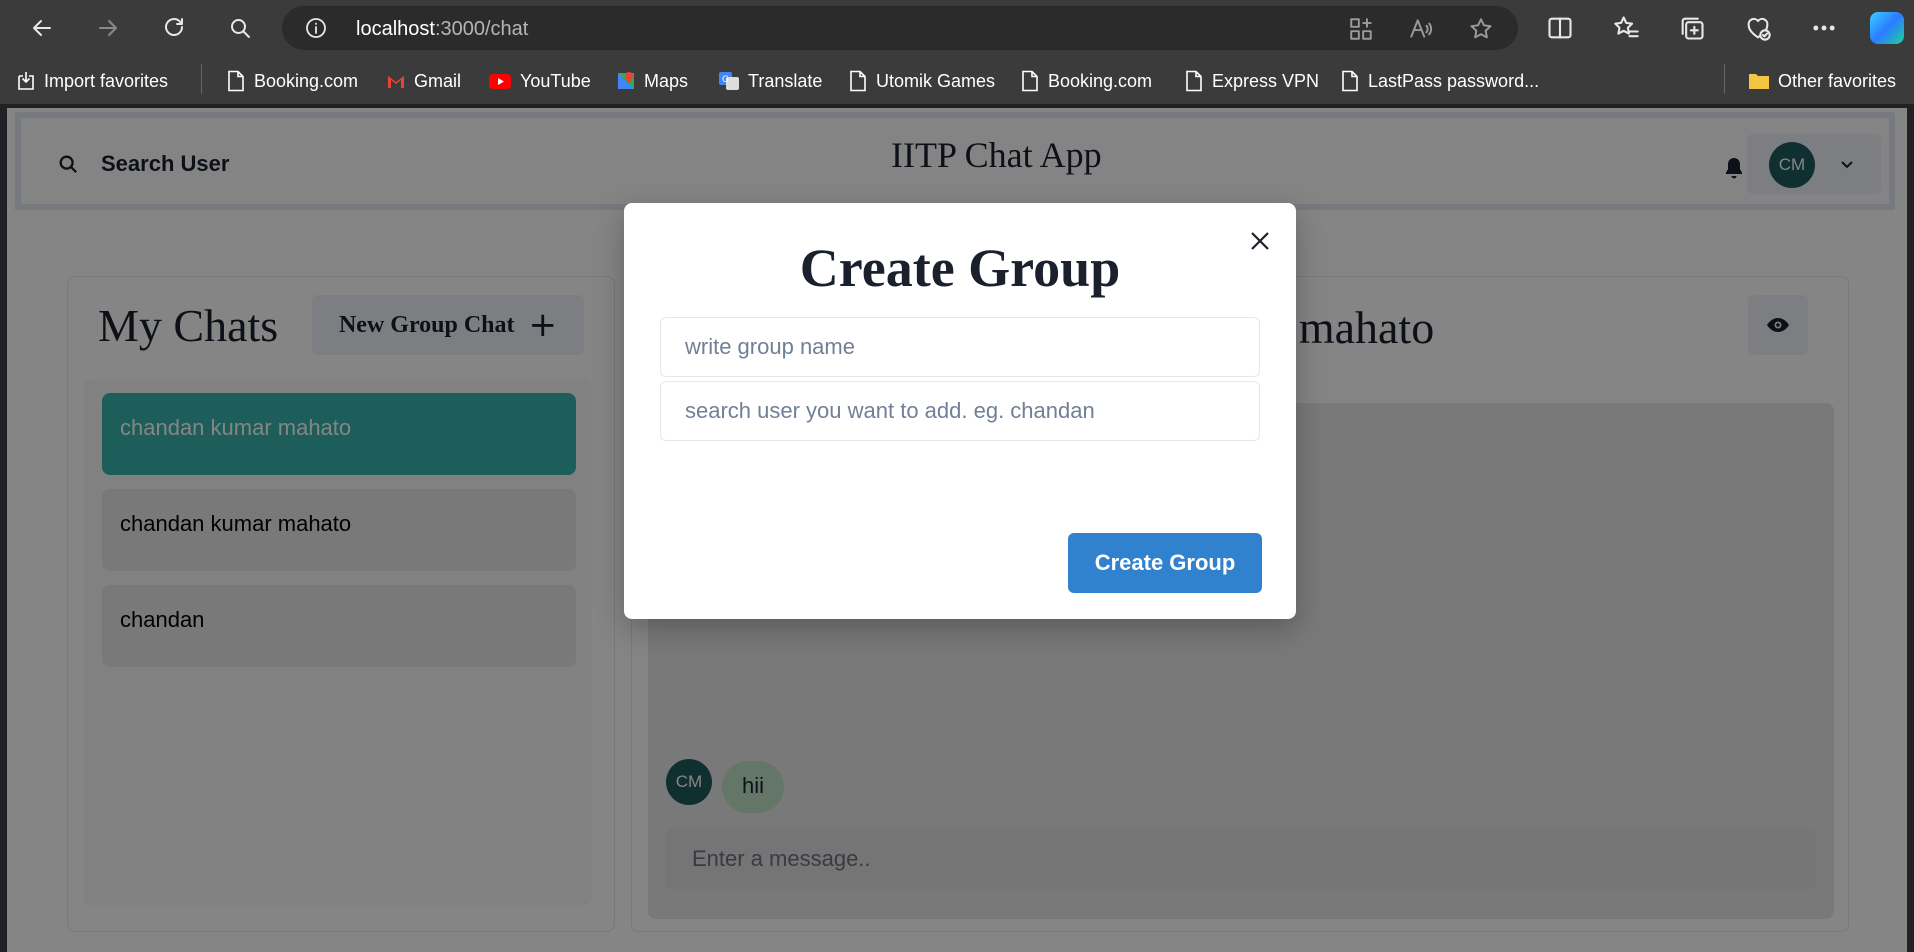 The image size is (1914, 952). I want to click on bookmark-label: YouTube, so click(555, 80).